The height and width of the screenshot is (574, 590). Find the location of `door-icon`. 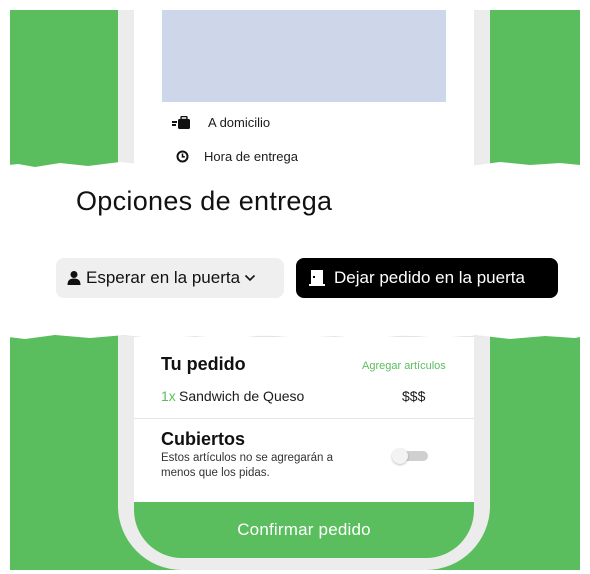

door-icon is located at coordinates (317, 278).